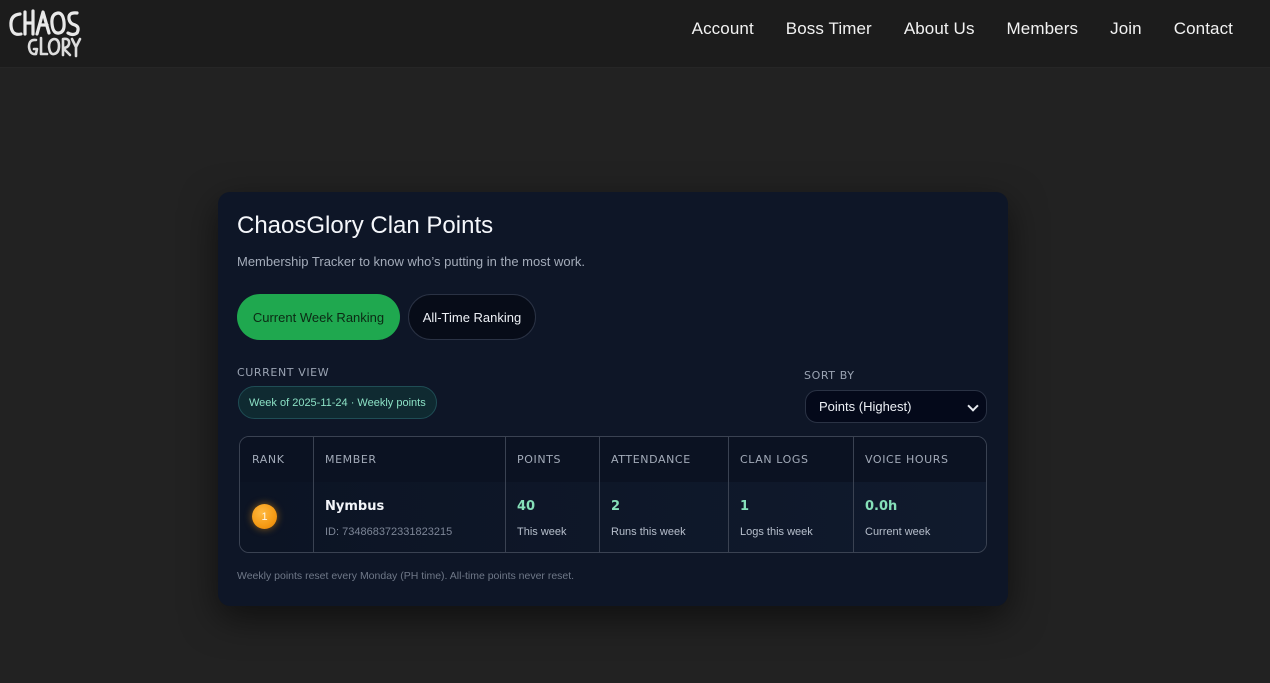 The width and height of the screenshot is (1270, 683). What do you see at coordinates (790, 517) in the screenshot?
I see `clan-logs-cell: 1 Logs this week` at bounding box center [790, 517].